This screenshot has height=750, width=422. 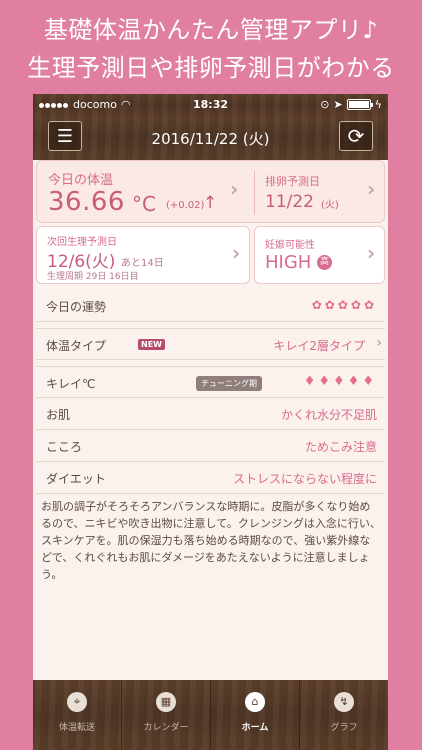 What do you see at coordinates (211, 68) in the screenshot?
I see `headline-line2: 生理予測日や排卵予測日がわかる` at bounding box center [211, 68].